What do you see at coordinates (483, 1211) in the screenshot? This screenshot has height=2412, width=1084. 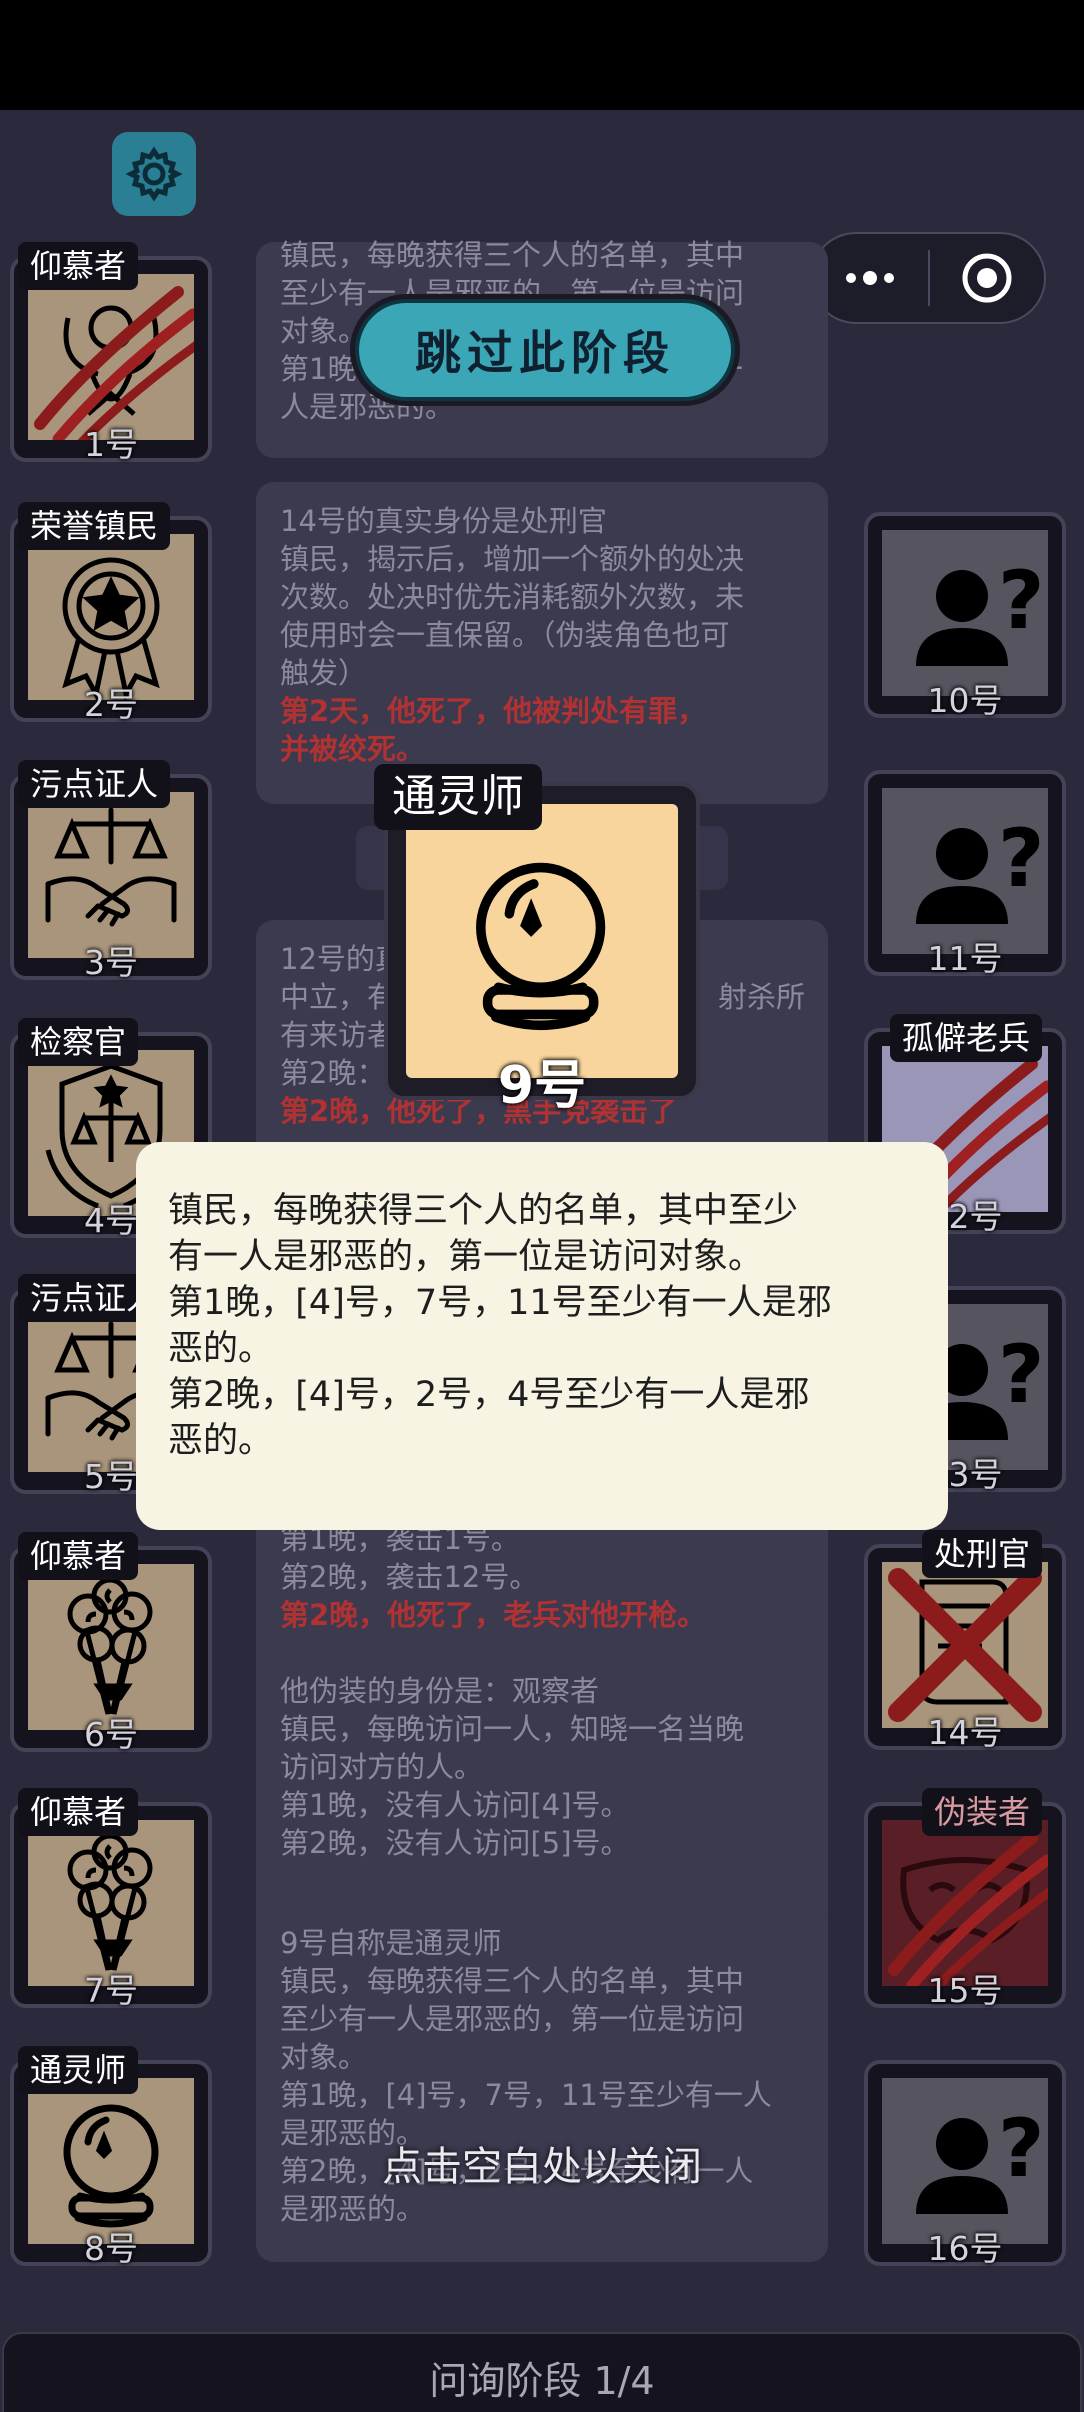 I see `popup-line: 镇民，每晚获得三个人的名单，其中至少` at bounding box center [483, 1211].